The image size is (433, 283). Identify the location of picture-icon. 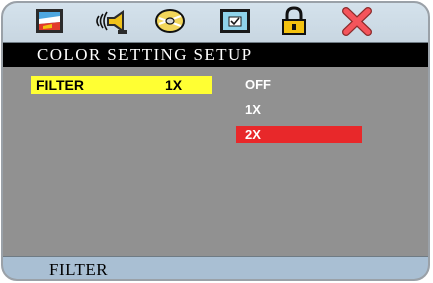
(49, 21).